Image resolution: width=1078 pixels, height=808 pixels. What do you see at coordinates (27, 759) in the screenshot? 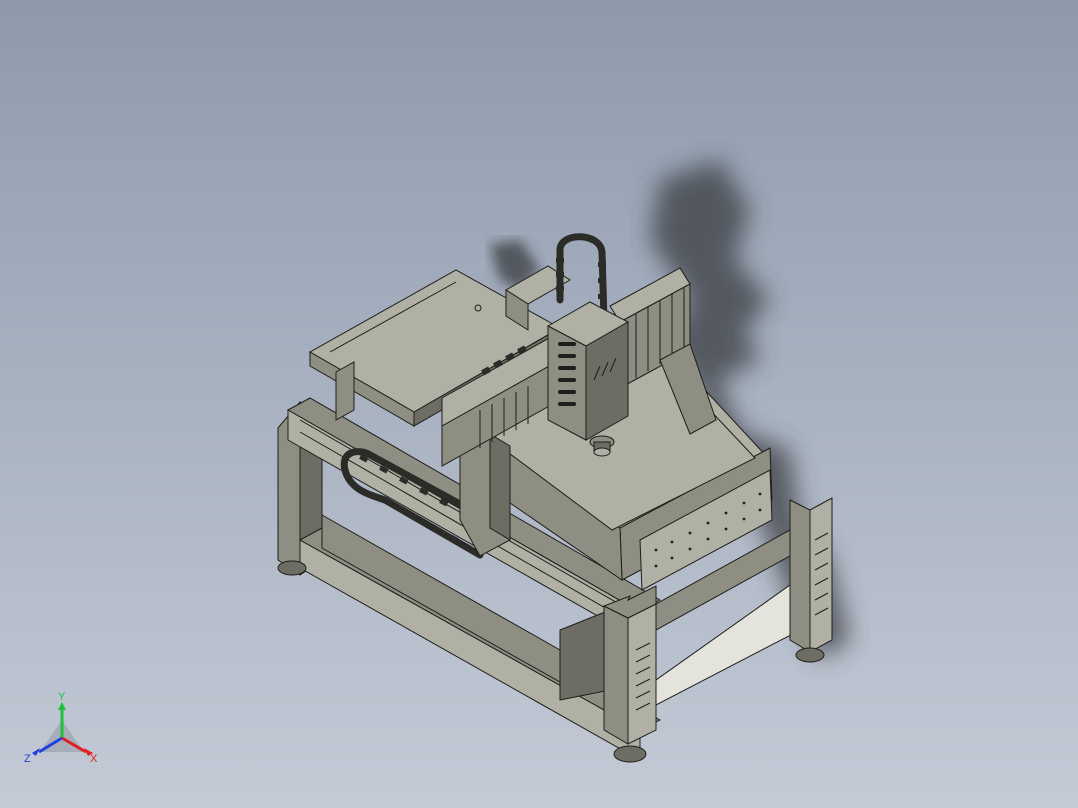
I see `z-axis-label: Z` at bounding box center [27, 759].